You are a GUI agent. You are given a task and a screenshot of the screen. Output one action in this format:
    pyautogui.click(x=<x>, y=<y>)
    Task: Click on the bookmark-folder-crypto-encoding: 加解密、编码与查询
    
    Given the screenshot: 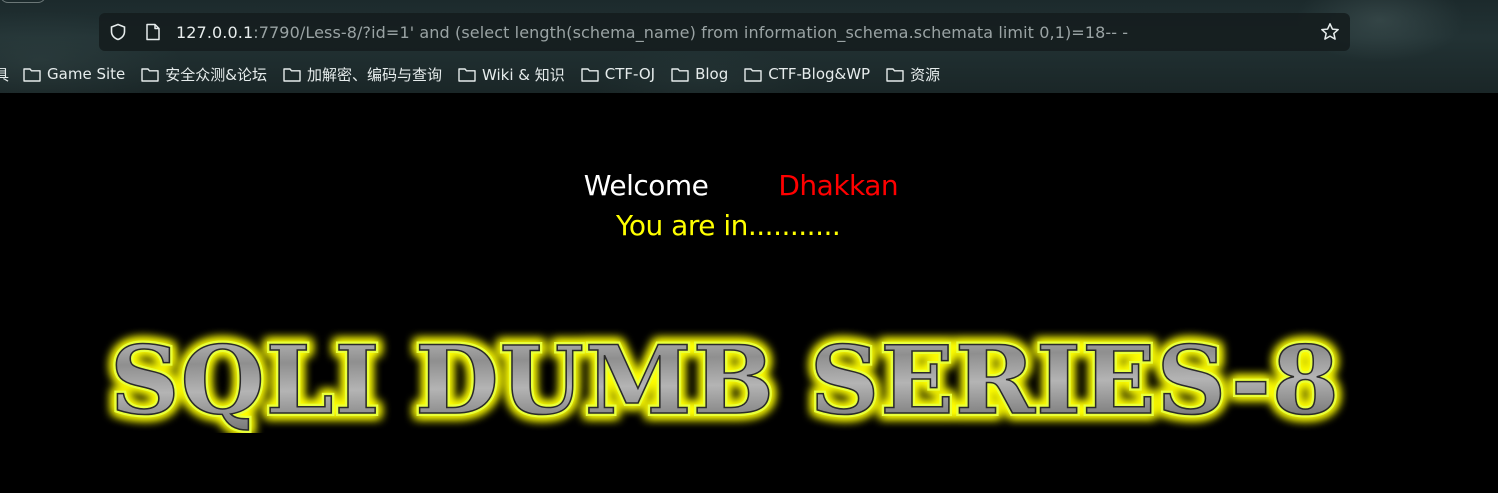 What is the action you would take?
    pyautogui.click(x=362, y=74)
    